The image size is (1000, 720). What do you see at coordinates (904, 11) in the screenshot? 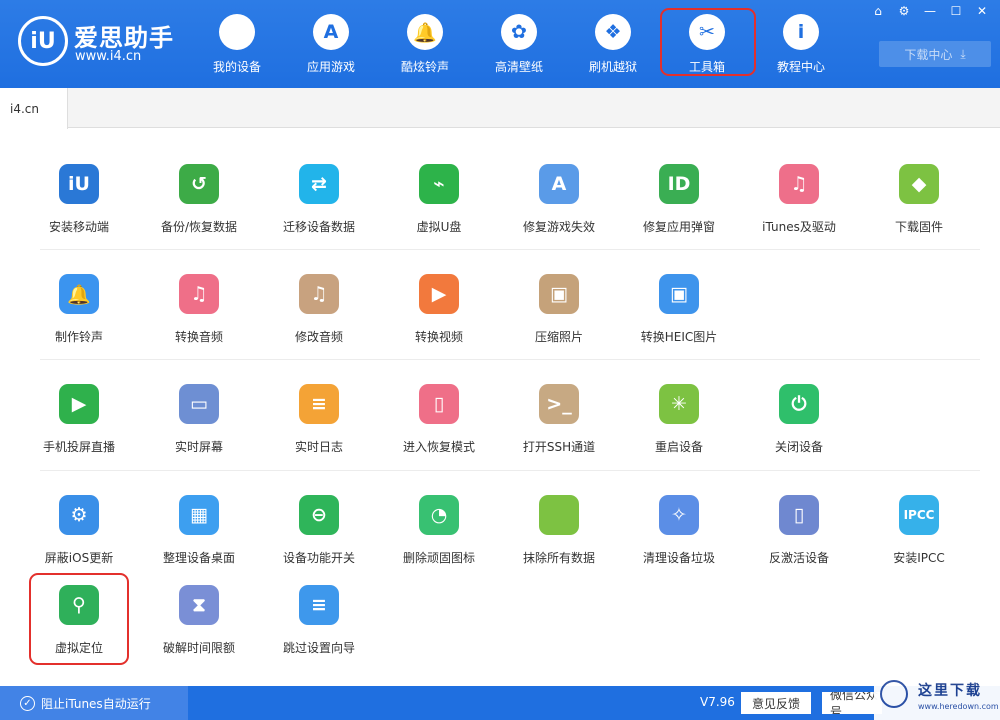
I see `settings-icon: ⚙` at bounding box center [904, 11].